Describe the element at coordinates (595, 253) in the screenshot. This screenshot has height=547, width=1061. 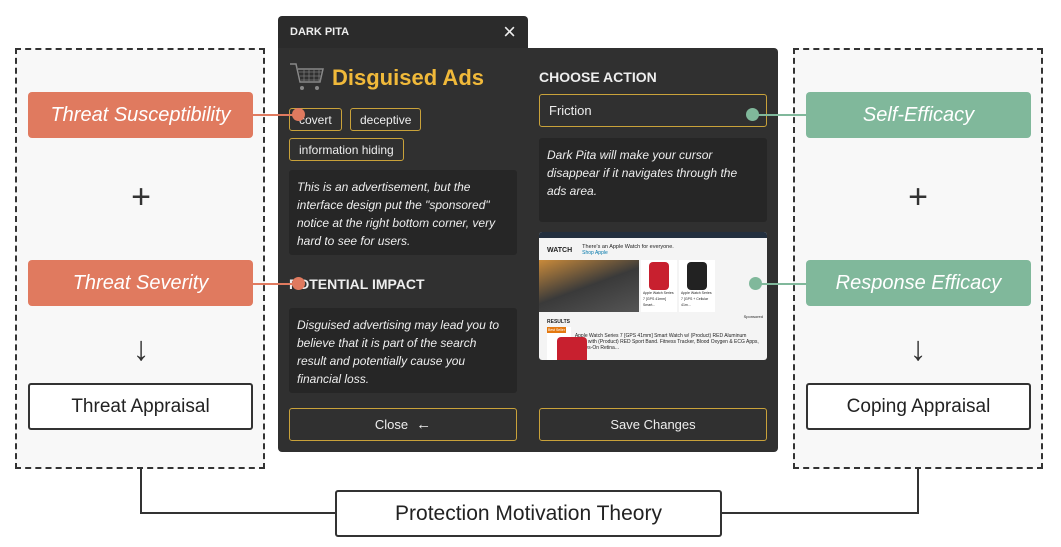
I see `preview-shop-link: Shop Apple` at that location.